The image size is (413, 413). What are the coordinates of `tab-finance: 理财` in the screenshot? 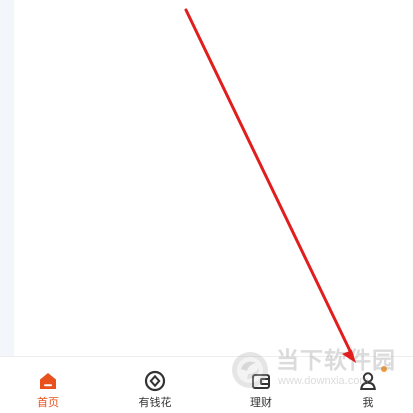 It's located at (261, 385).